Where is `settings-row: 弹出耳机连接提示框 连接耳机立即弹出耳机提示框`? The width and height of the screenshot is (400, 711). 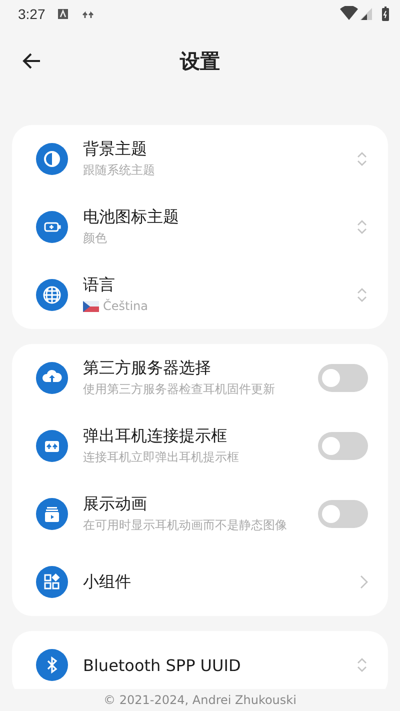 settings-row: 弹出耳机连接提示框 连接耳机立即弹出耳机提示框 is located at coordinates (200, 446).